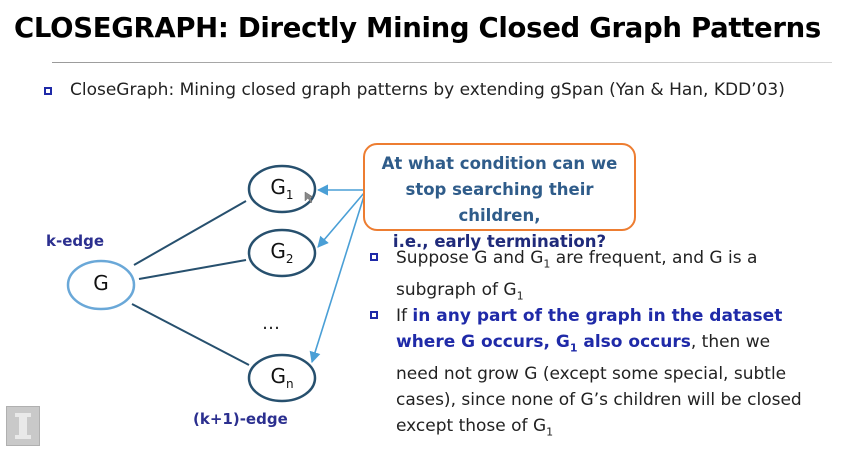 This screenshot has height=449, width=852. I want to click on callout-line1: At what condition can we, so click(499, 163).